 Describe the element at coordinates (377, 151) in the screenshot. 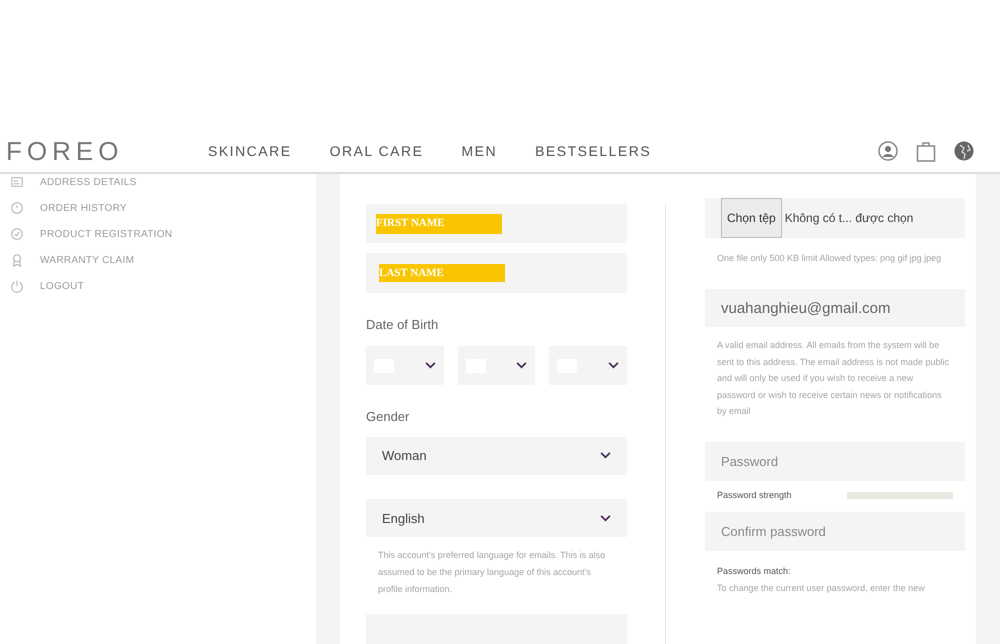

I see `nav-link: ORAL CARE` at that location.